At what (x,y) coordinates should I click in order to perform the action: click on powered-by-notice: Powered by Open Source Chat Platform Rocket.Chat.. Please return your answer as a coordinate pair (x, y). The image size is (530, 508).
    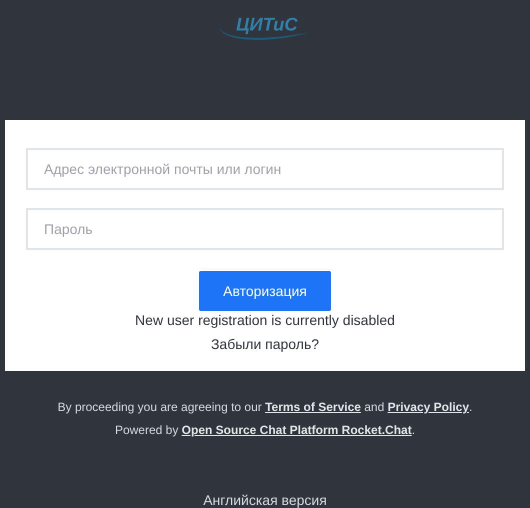
    Looking at the image, I should click on (265, 430).